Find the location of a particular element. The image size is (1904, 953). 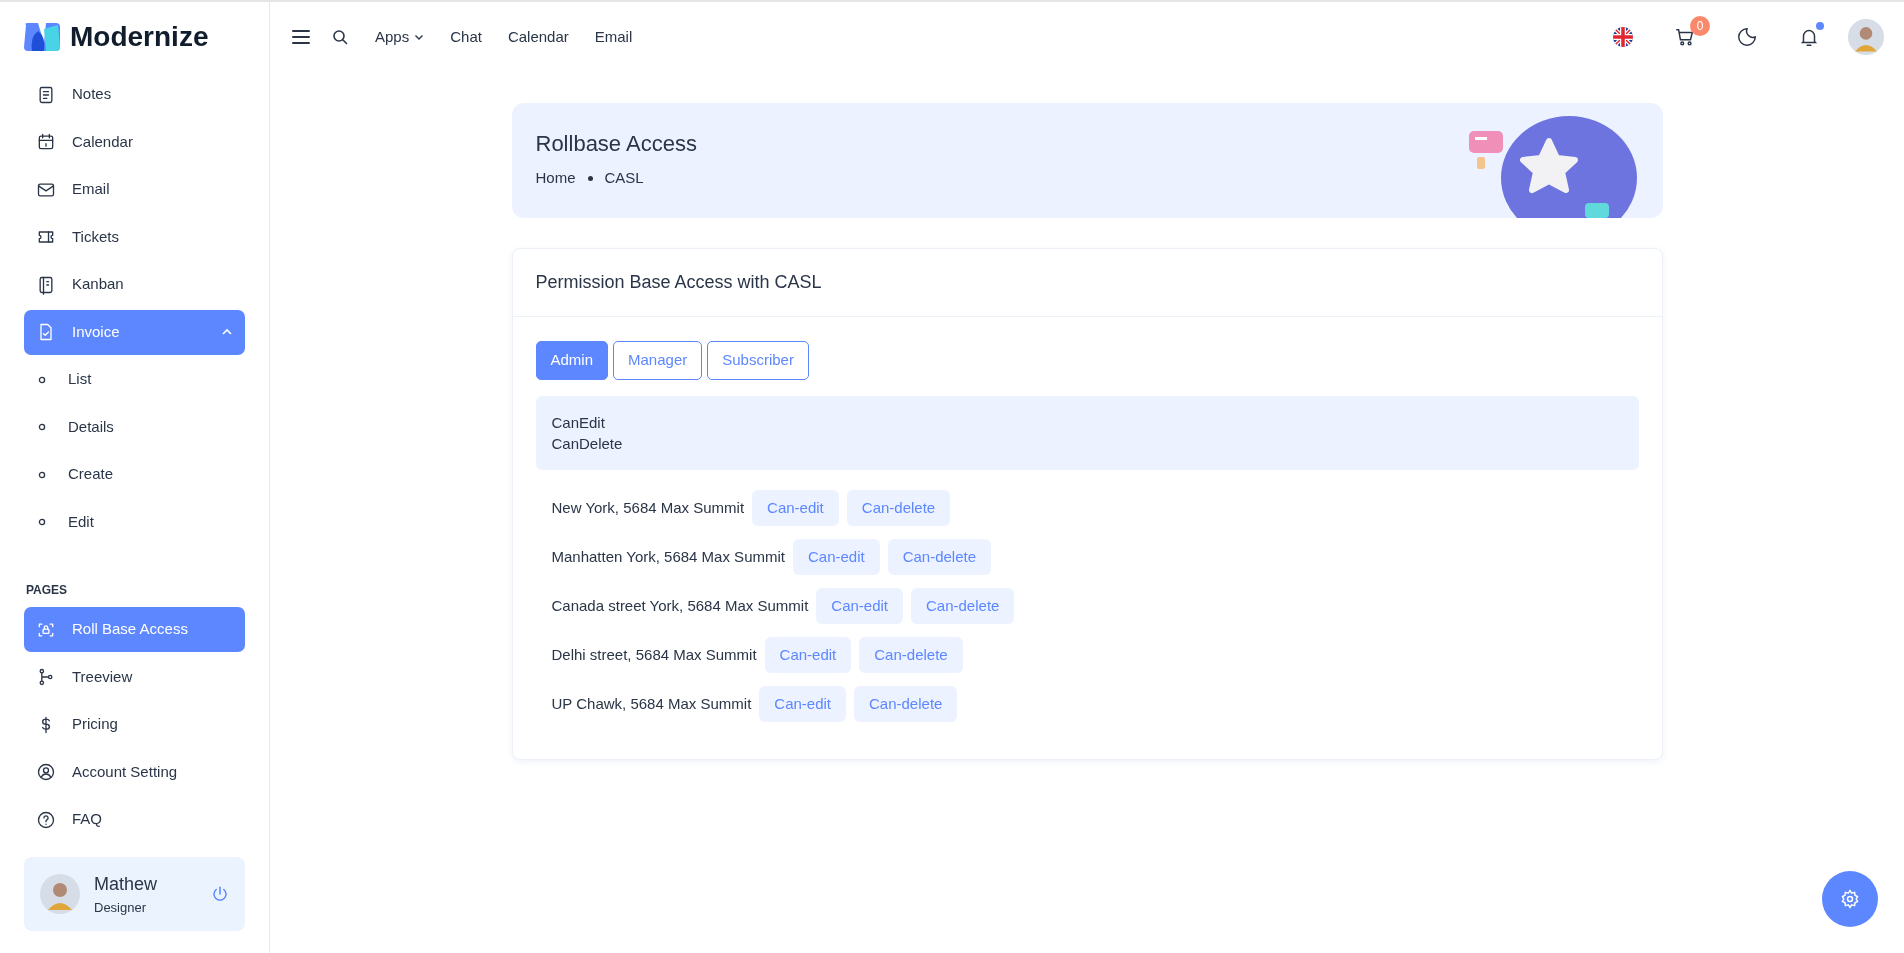

chevron-down-icon is located at coordinates (419, 37).